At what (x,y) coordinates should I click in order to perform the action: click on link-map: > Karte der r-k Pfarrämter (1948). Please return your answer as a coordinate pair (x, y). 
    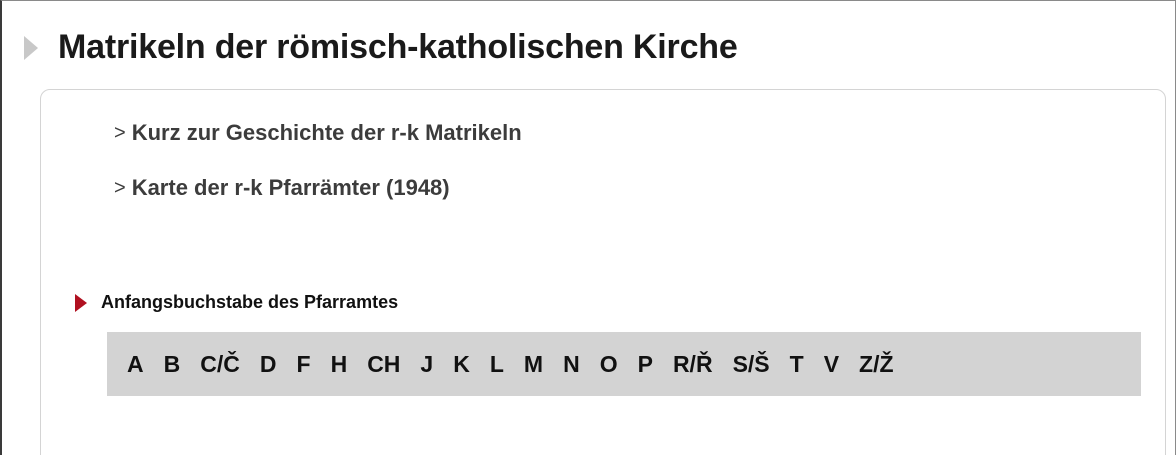
    Looking at the image, I should click on (282, 188).